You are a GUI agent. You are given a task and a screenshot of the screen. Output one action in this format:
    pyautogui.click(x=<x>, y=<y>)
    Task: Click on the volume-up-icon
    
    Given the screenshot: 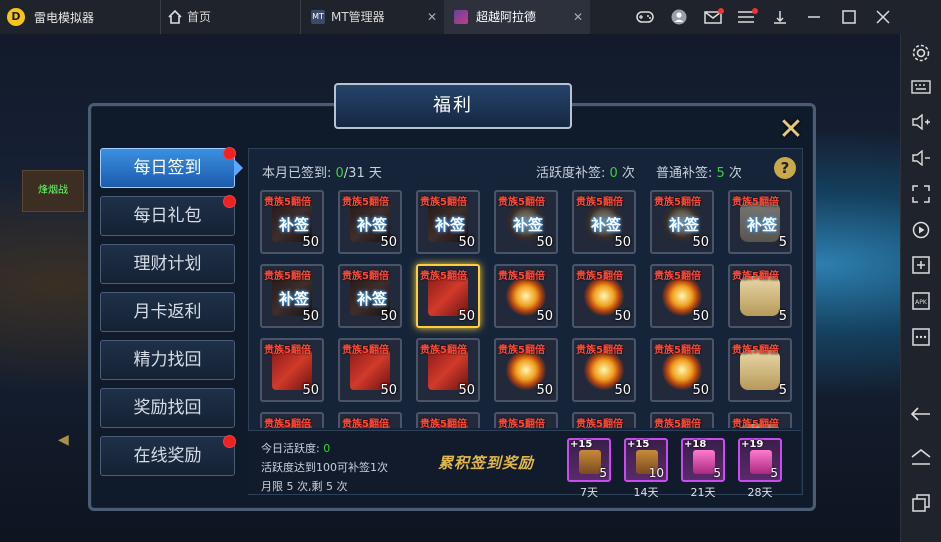 What is the action you would take?
    pyautogui.click(x=921, y=124)
    